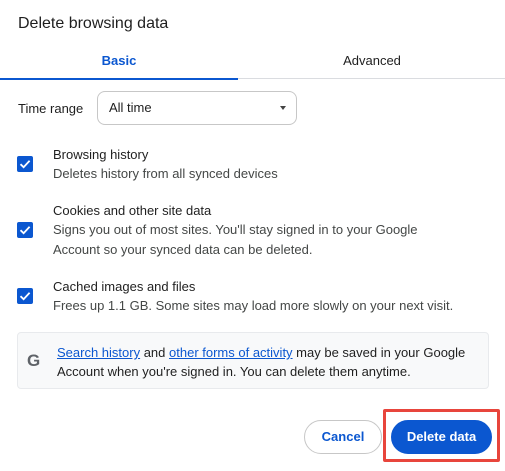  Describe the element at coordinates (98, 352) in the screenshot. I see `search-history-link: Search history` at that location.